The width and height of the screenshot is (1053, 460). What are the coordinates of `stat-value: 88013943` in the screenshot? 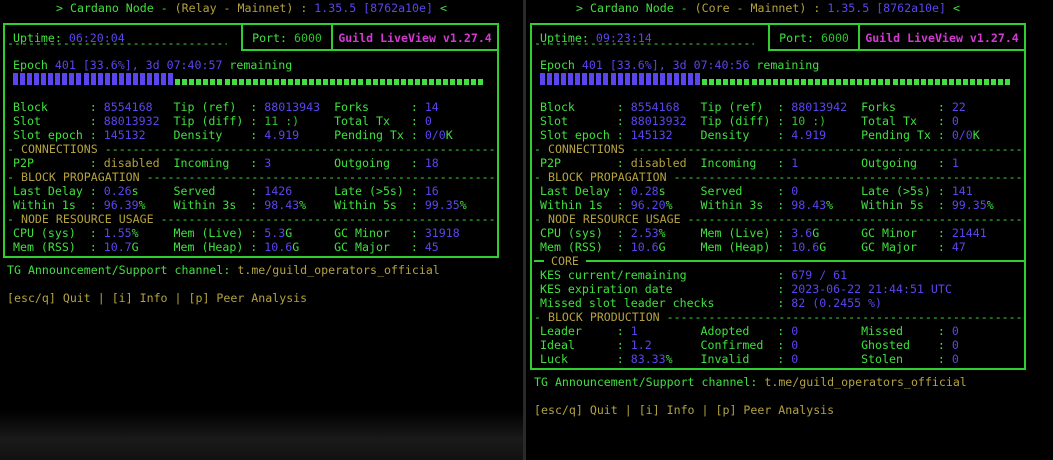 It's located at (292, 107).